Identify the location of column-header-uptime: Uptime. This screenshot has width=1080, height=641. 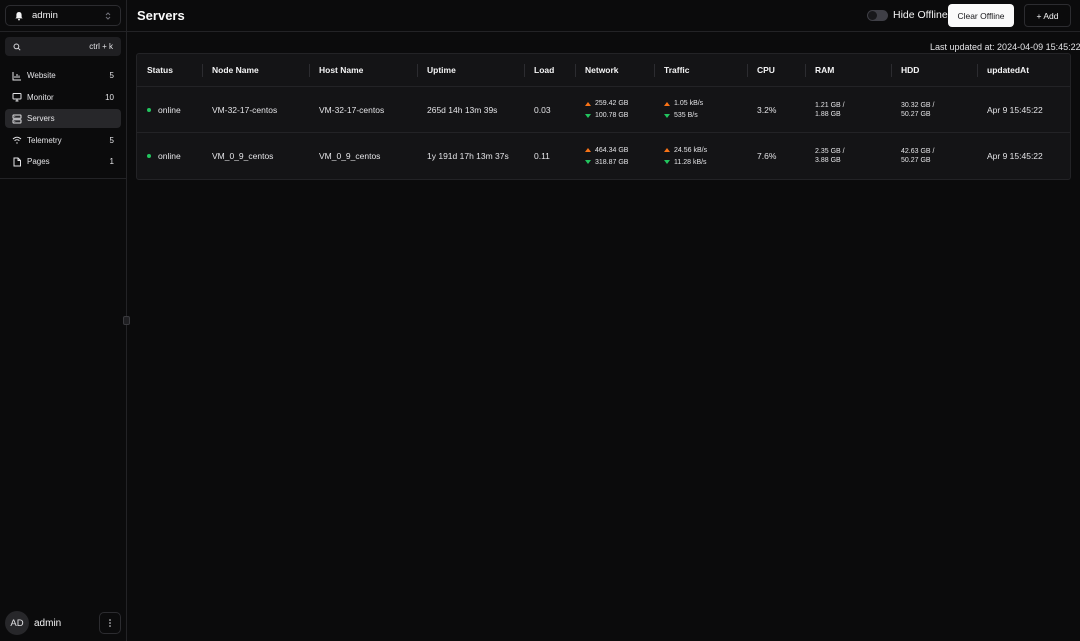
(441, 70).